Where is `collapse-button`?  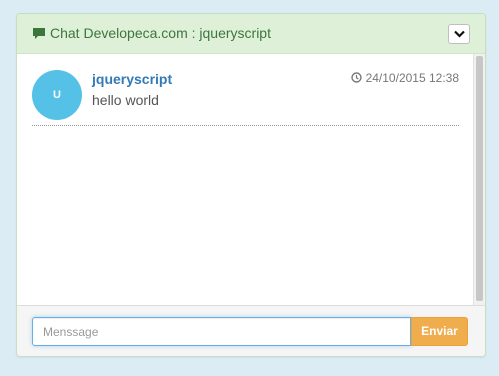
collapse-button is located at coordinates (459, 34).